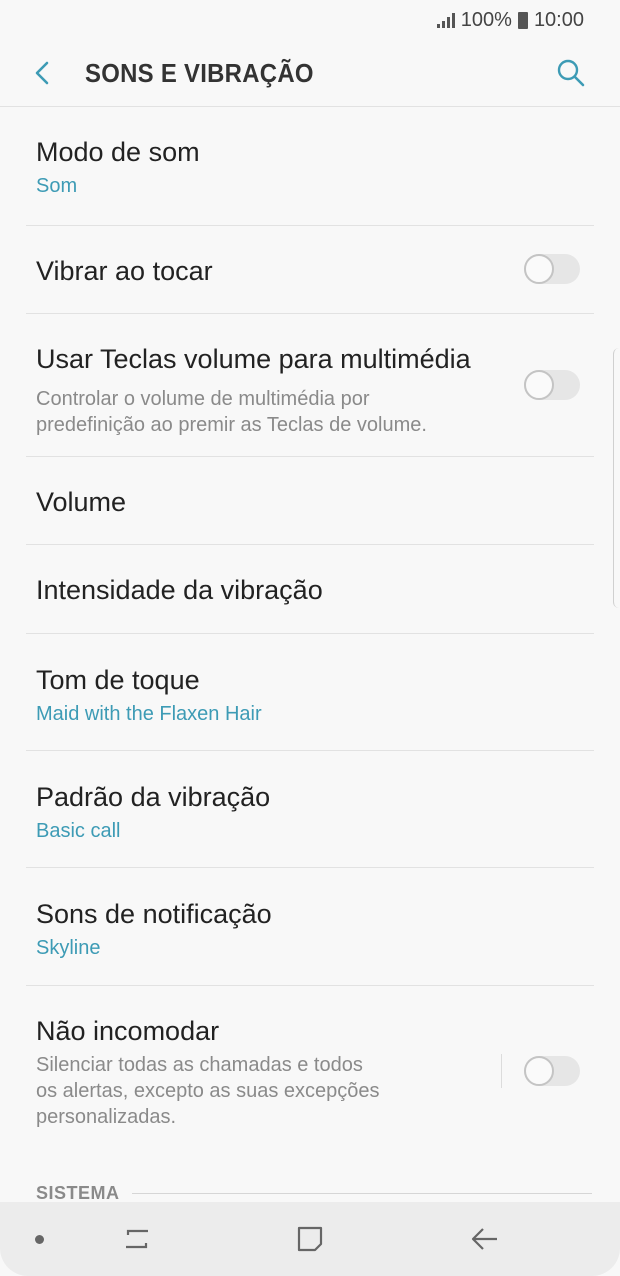 This screenshot has height=1276, width=620. Describe the element at coordinates (199, 73) in the screenshot. I see `page-title: SONS E VIBRAÇÃO` at that location.